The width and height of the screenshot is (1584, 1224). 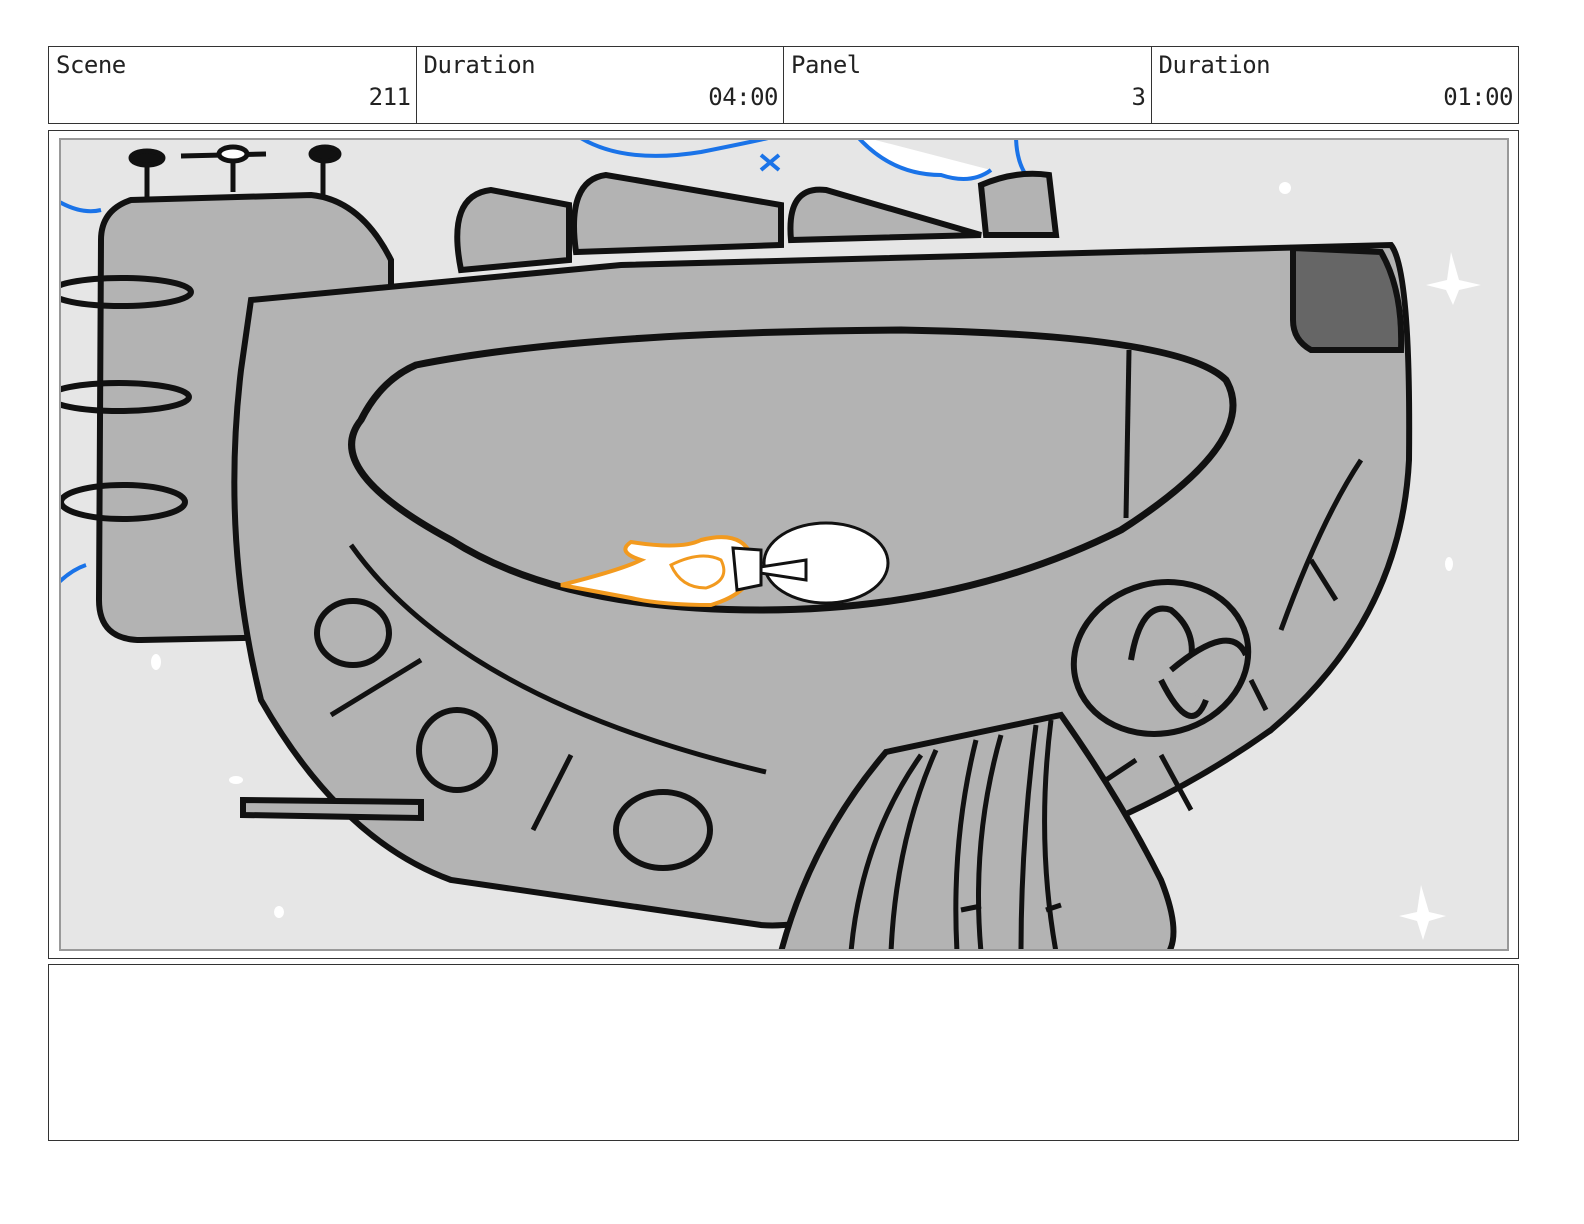 I want to click on cockpit-window, so click(x=1347, y=298).